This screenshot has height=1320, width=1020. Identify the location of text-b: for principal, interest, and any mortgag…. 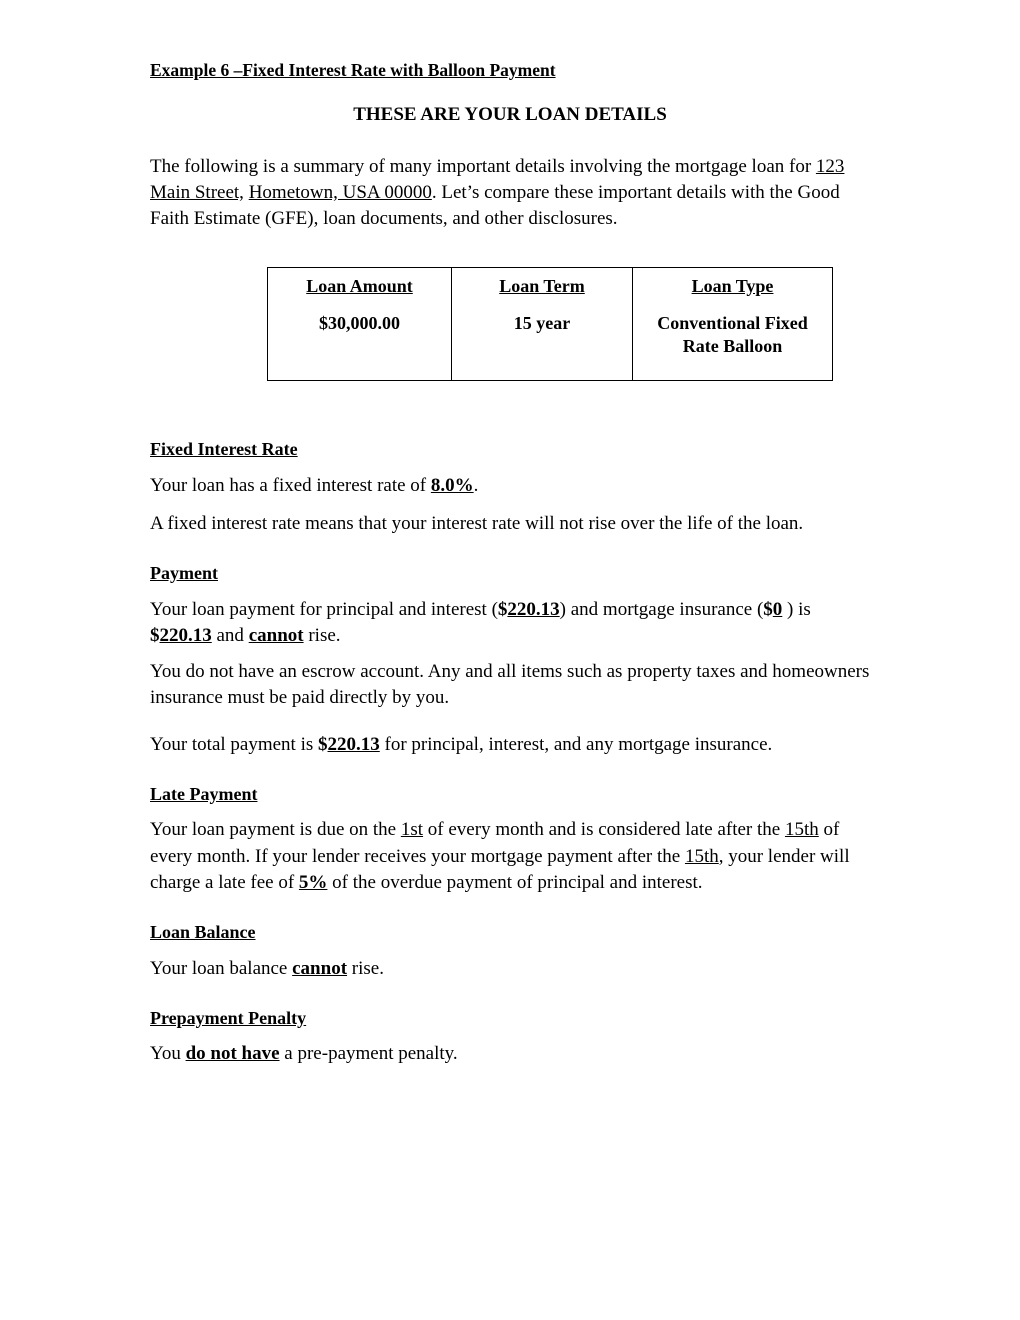
(576, 744).